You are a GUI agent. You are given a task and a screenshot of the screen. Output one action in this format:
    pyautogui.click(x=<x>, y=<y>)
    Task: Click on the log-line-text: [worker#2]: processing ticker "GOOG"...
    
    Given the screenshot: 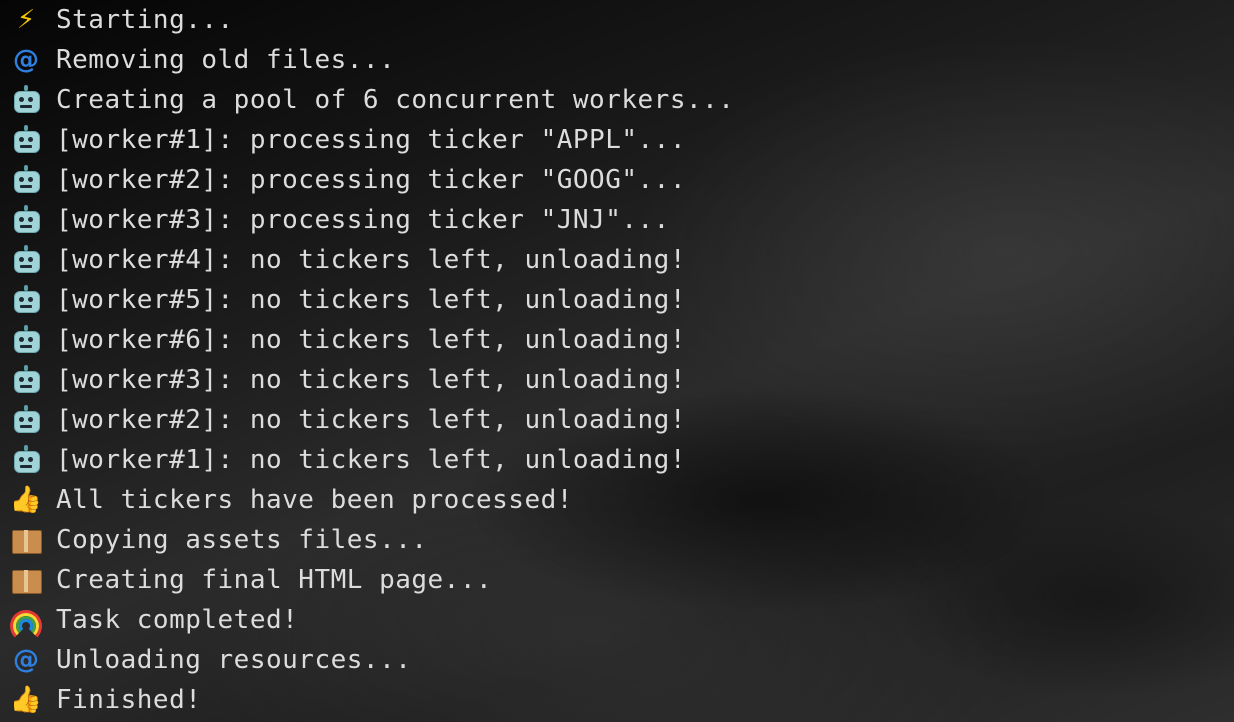 What is the action you would take?
    pyautogui.click(x=371, y=180)
    